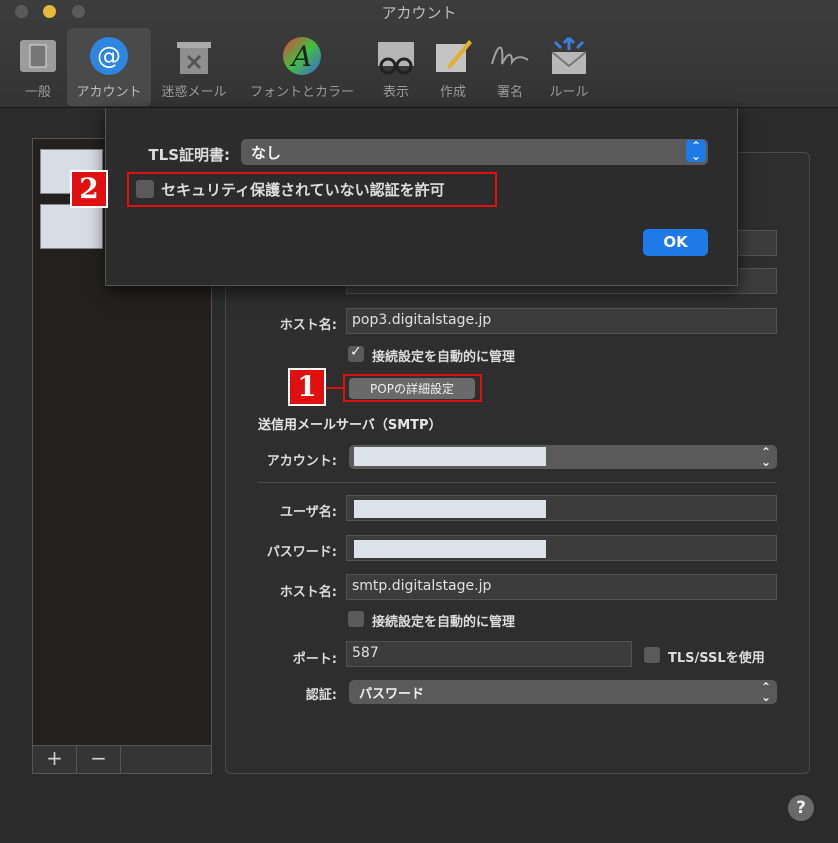 This screenshot has width=838, height=843. I want to click on smtp-auto-manage-label: 接続設定を自動的に管理, so click(444, 622).